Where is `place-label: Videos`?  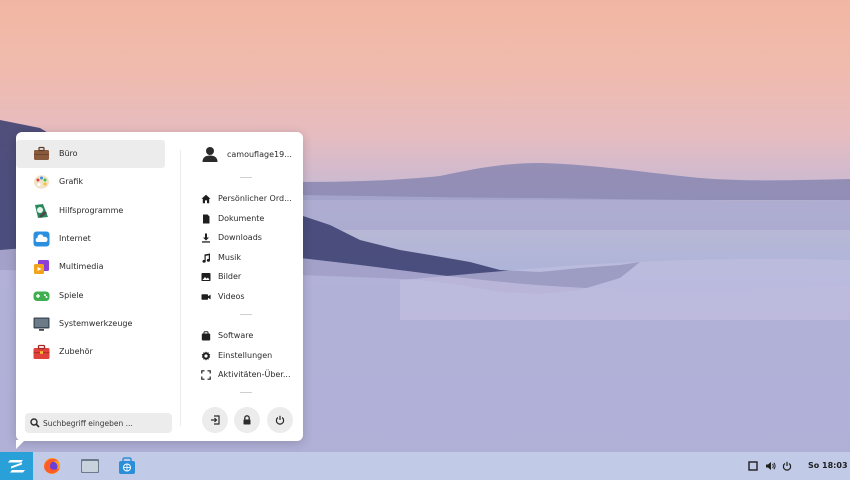 place-label: Videos is located at coordinates (231, 296).